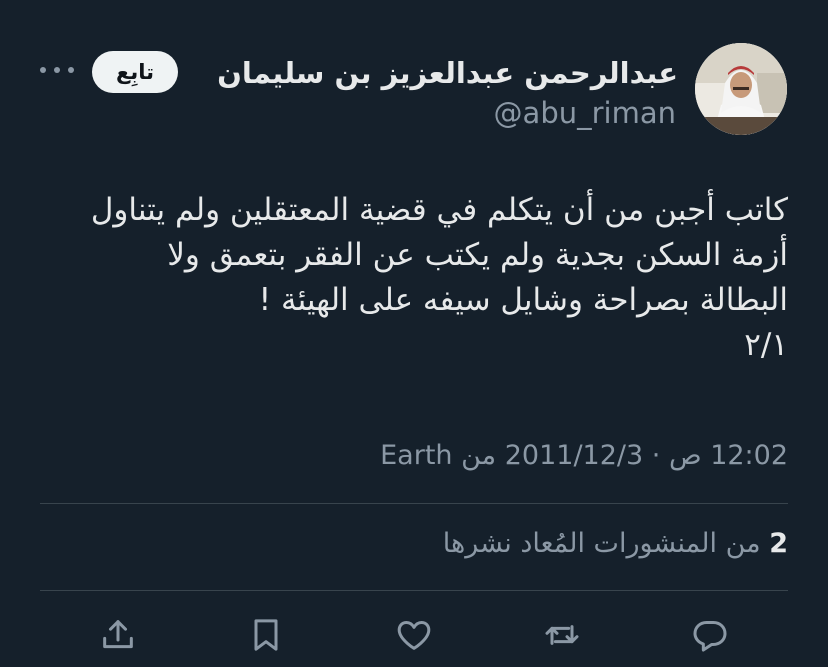  I want to click on action-bar, so click(414, 635).